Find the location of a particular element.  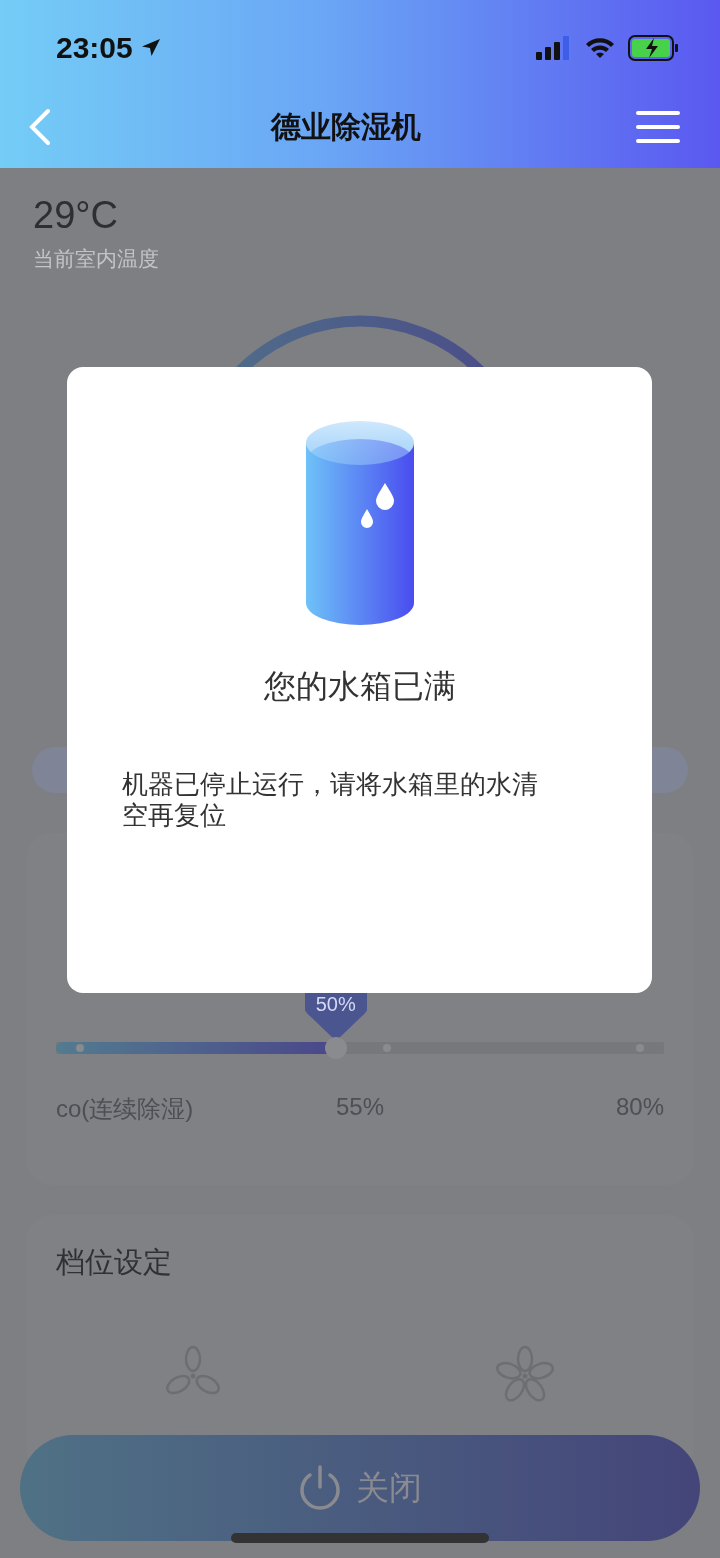

dialog-title: 您的水箱已满 is located at coordinates (359, 686).